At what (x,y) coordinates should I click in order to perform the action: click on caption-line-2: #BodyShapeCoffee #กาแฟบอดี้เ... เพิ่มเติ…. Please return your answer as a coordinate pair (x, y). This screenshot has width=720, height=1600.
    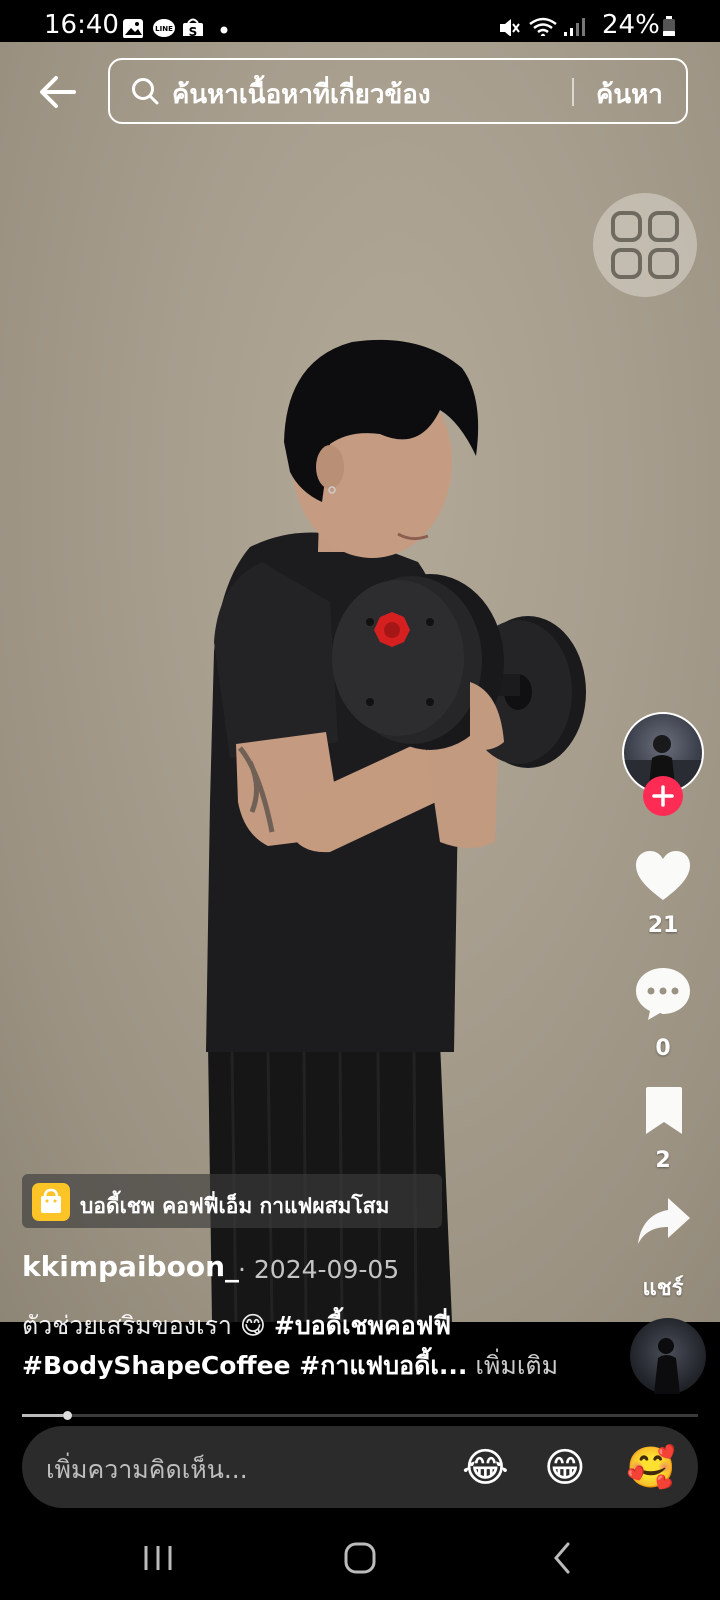
    Looking at the image, I should click on (290, 1366).